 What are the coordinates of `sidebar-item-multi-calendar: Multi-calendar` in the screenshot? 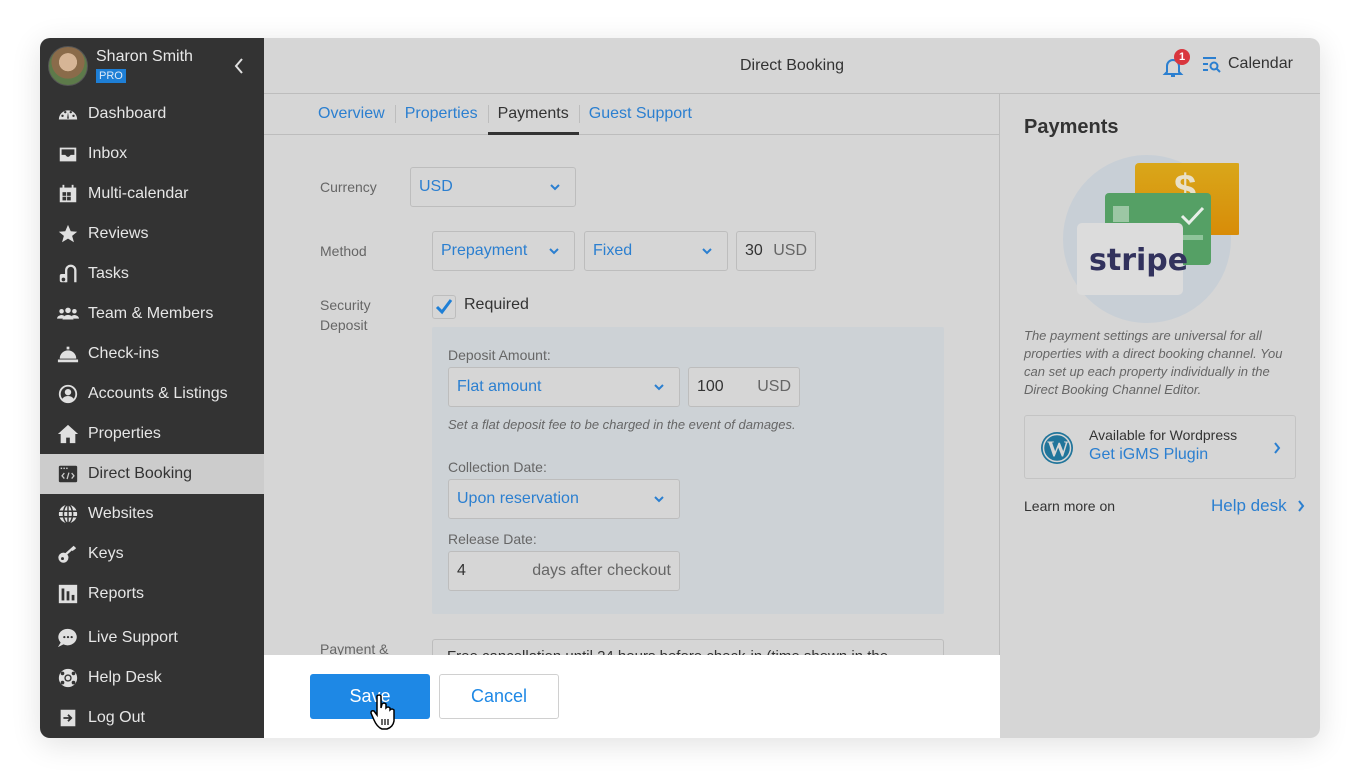 It's located at (152, 194).